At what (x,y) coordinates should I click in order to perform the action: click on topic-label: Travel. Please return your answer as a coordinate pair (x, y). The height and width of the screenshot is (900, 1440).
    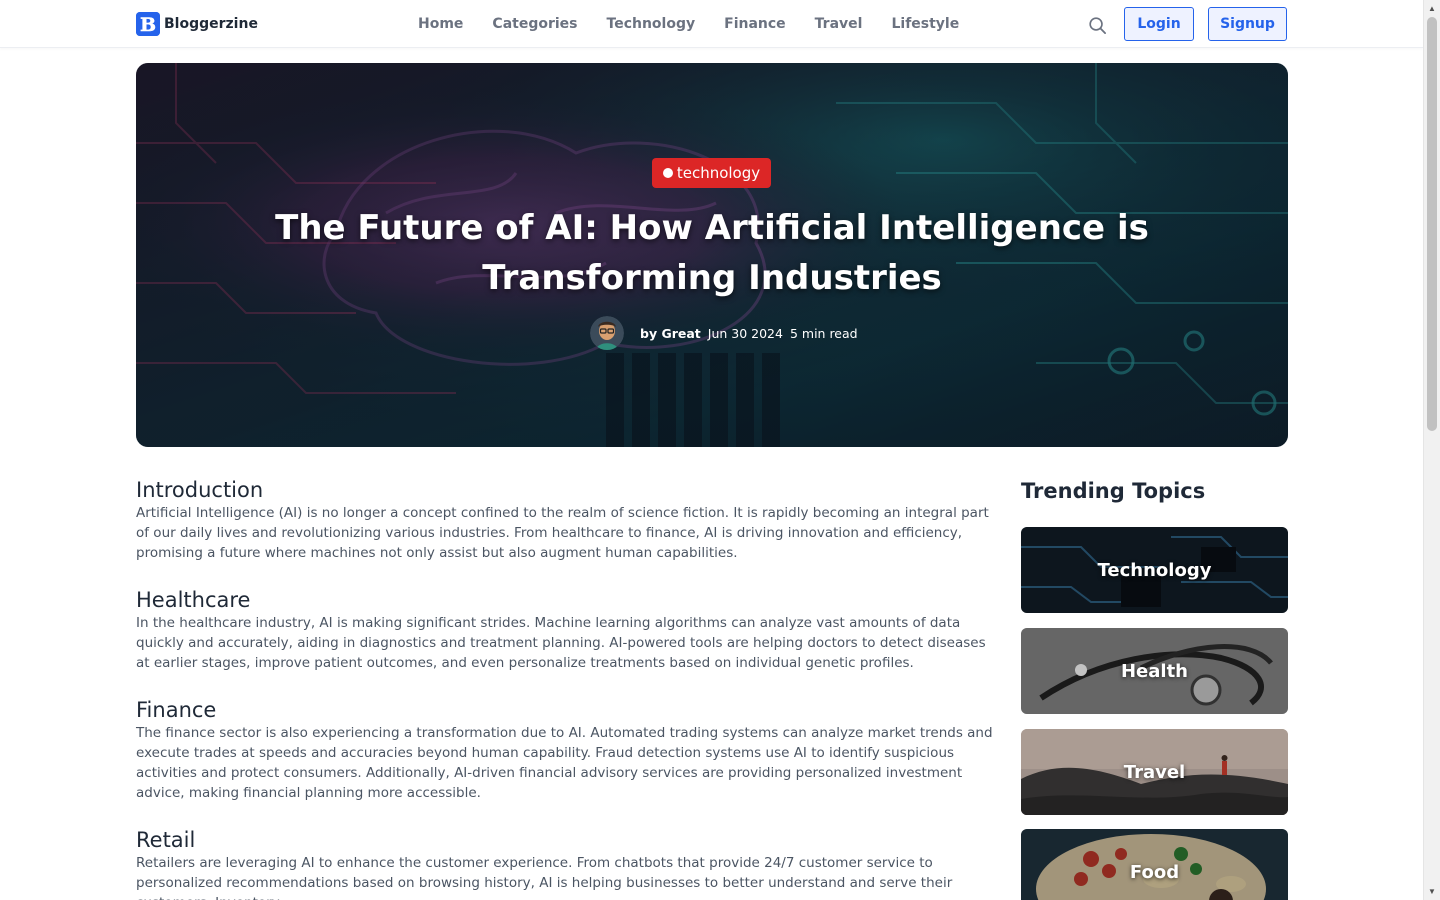
    Looking at the image, I should click on (1154, 772).